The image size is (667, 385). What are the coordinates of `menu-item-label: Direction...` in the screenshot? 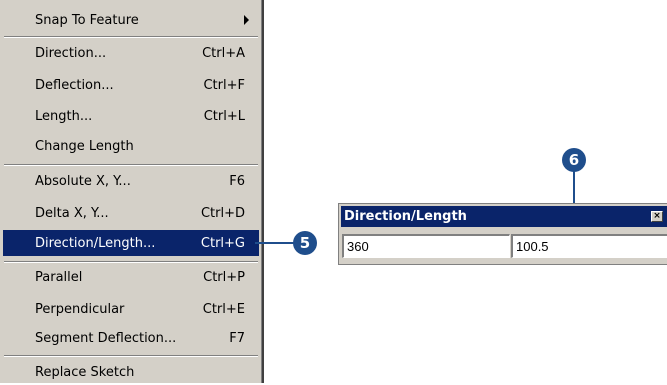 It's located at (71, 53).